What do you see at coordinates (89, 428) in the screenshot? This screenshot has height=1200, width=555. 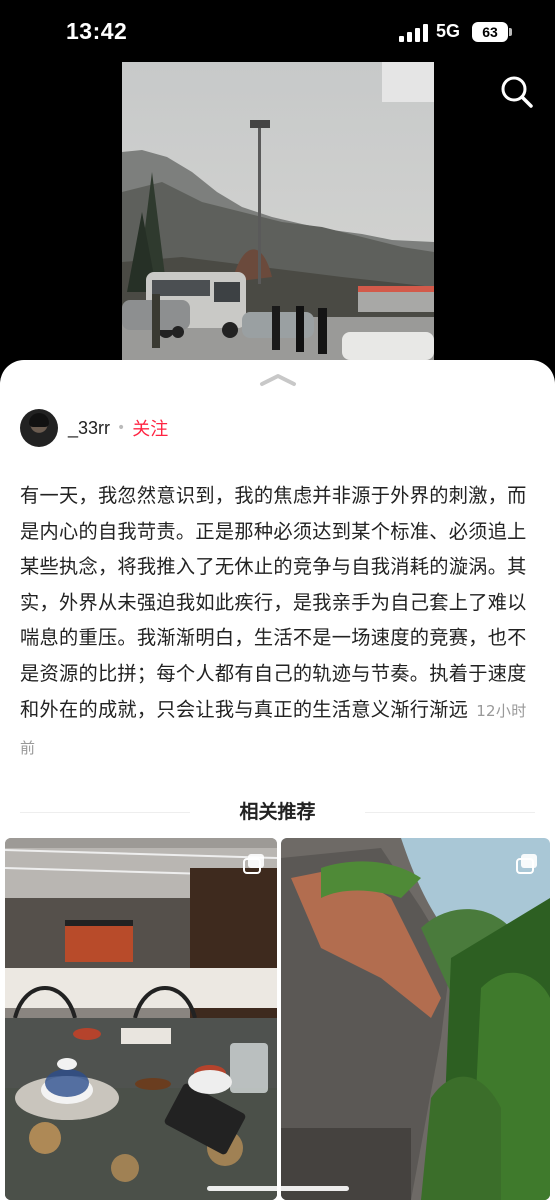 I see `author-name: _33rr` at bounding box center [89, 428].